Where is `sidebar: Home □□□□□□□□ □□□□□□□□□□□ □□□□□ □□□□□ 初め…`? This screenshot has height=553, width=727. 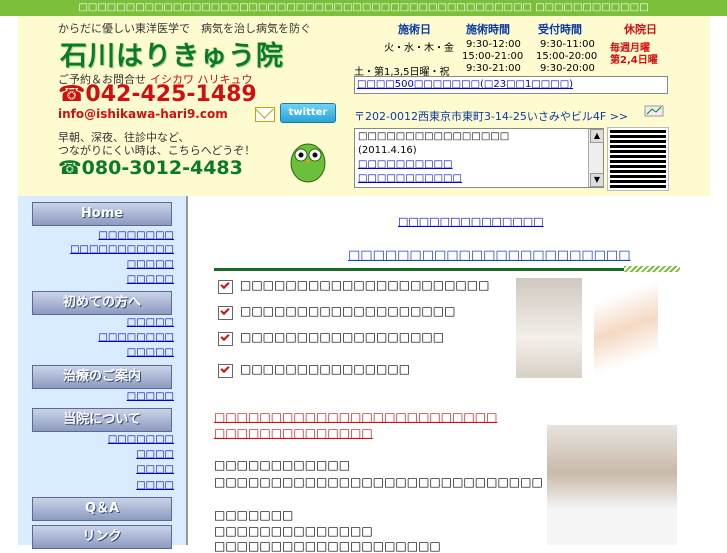
sidebar: Home □□□□□□□□ □□□□□□□□□□□ □□□□□ □□□□□ 初め… is located at coordinates (103, 372).